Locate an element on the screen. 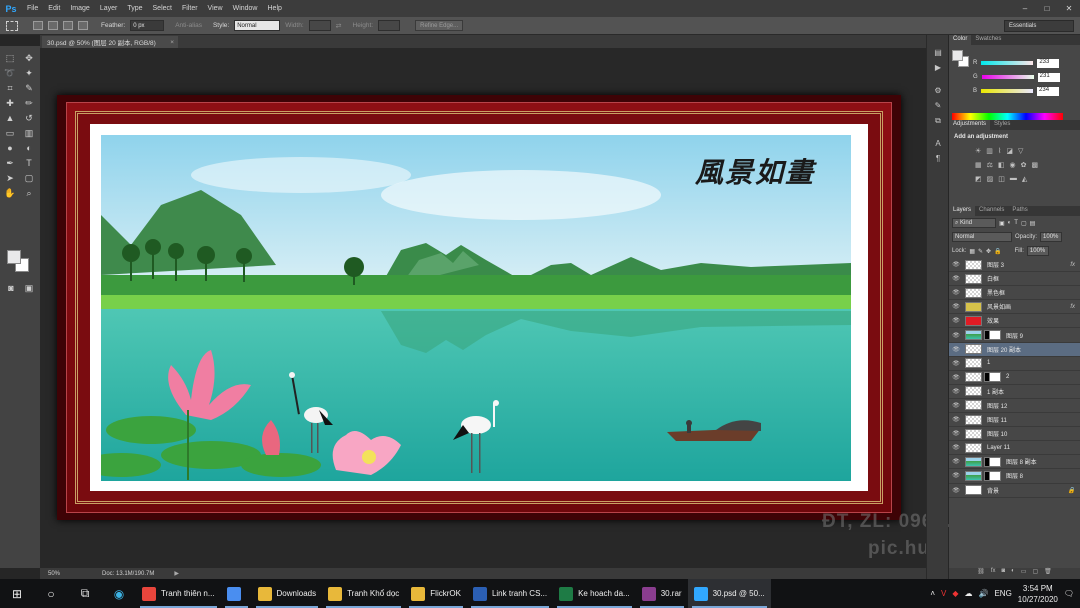 This screenshot has height=608, width=1080. menu-edit: Edit is located at coordinates (54, 8).